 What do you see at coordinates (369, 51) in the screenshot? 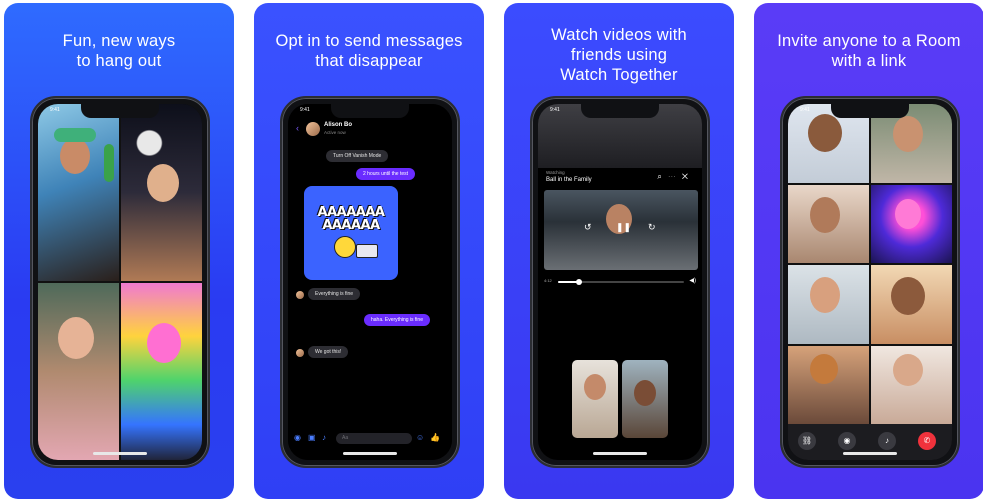
I see `promo-headline: Opt in to send messages that disappear` at bounding box center [369, 51].